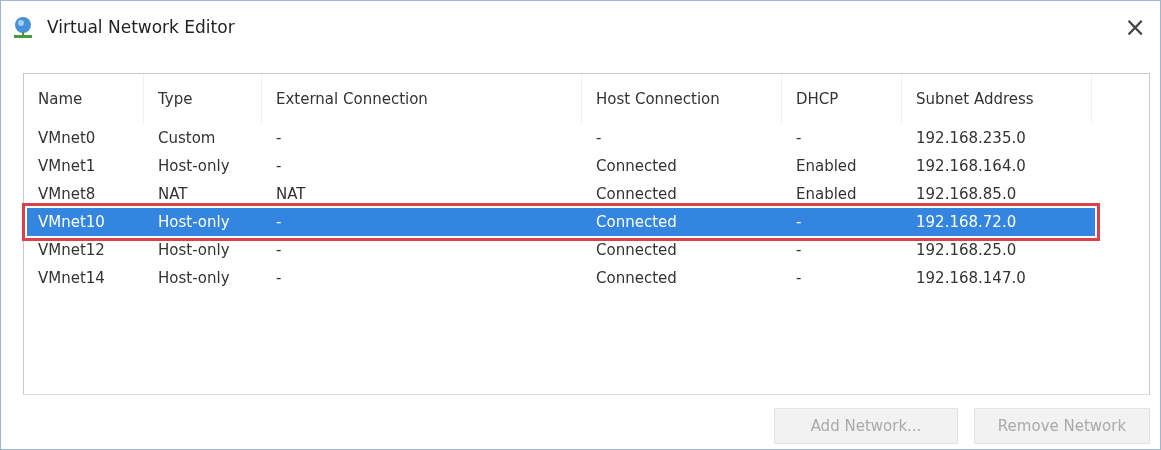 Image resolution: width=1161 pixels, height=450 pixels. I want to click on table-cell-text: VMnet0, so click(67, 138).